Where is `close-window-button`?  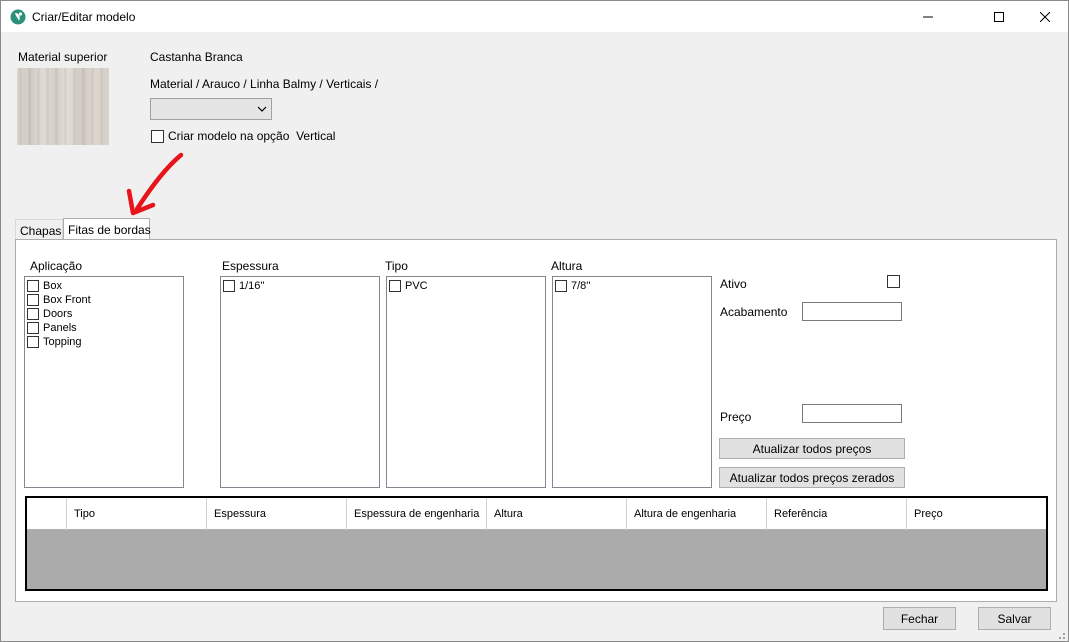
close-window-button is located at coordinates (1045, 16).